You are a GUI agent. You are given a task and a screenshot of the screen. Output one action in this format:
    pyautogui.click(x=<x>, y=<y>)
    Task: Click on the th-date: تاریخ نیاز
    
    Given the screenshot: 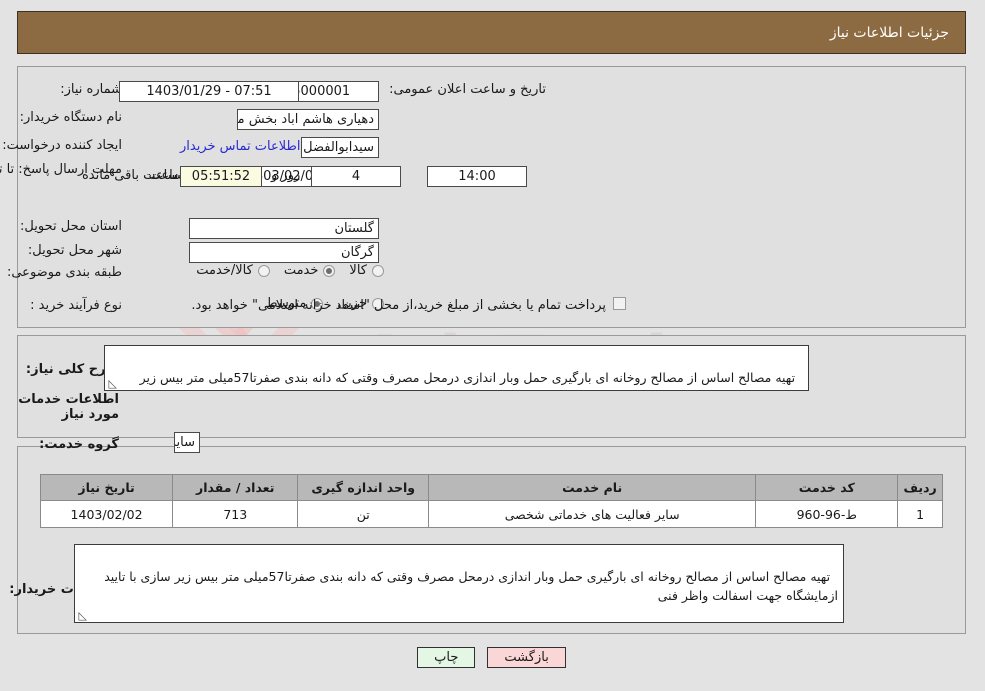 What is the action you would take?
    pyautogui.click(x=107, y=487)
    